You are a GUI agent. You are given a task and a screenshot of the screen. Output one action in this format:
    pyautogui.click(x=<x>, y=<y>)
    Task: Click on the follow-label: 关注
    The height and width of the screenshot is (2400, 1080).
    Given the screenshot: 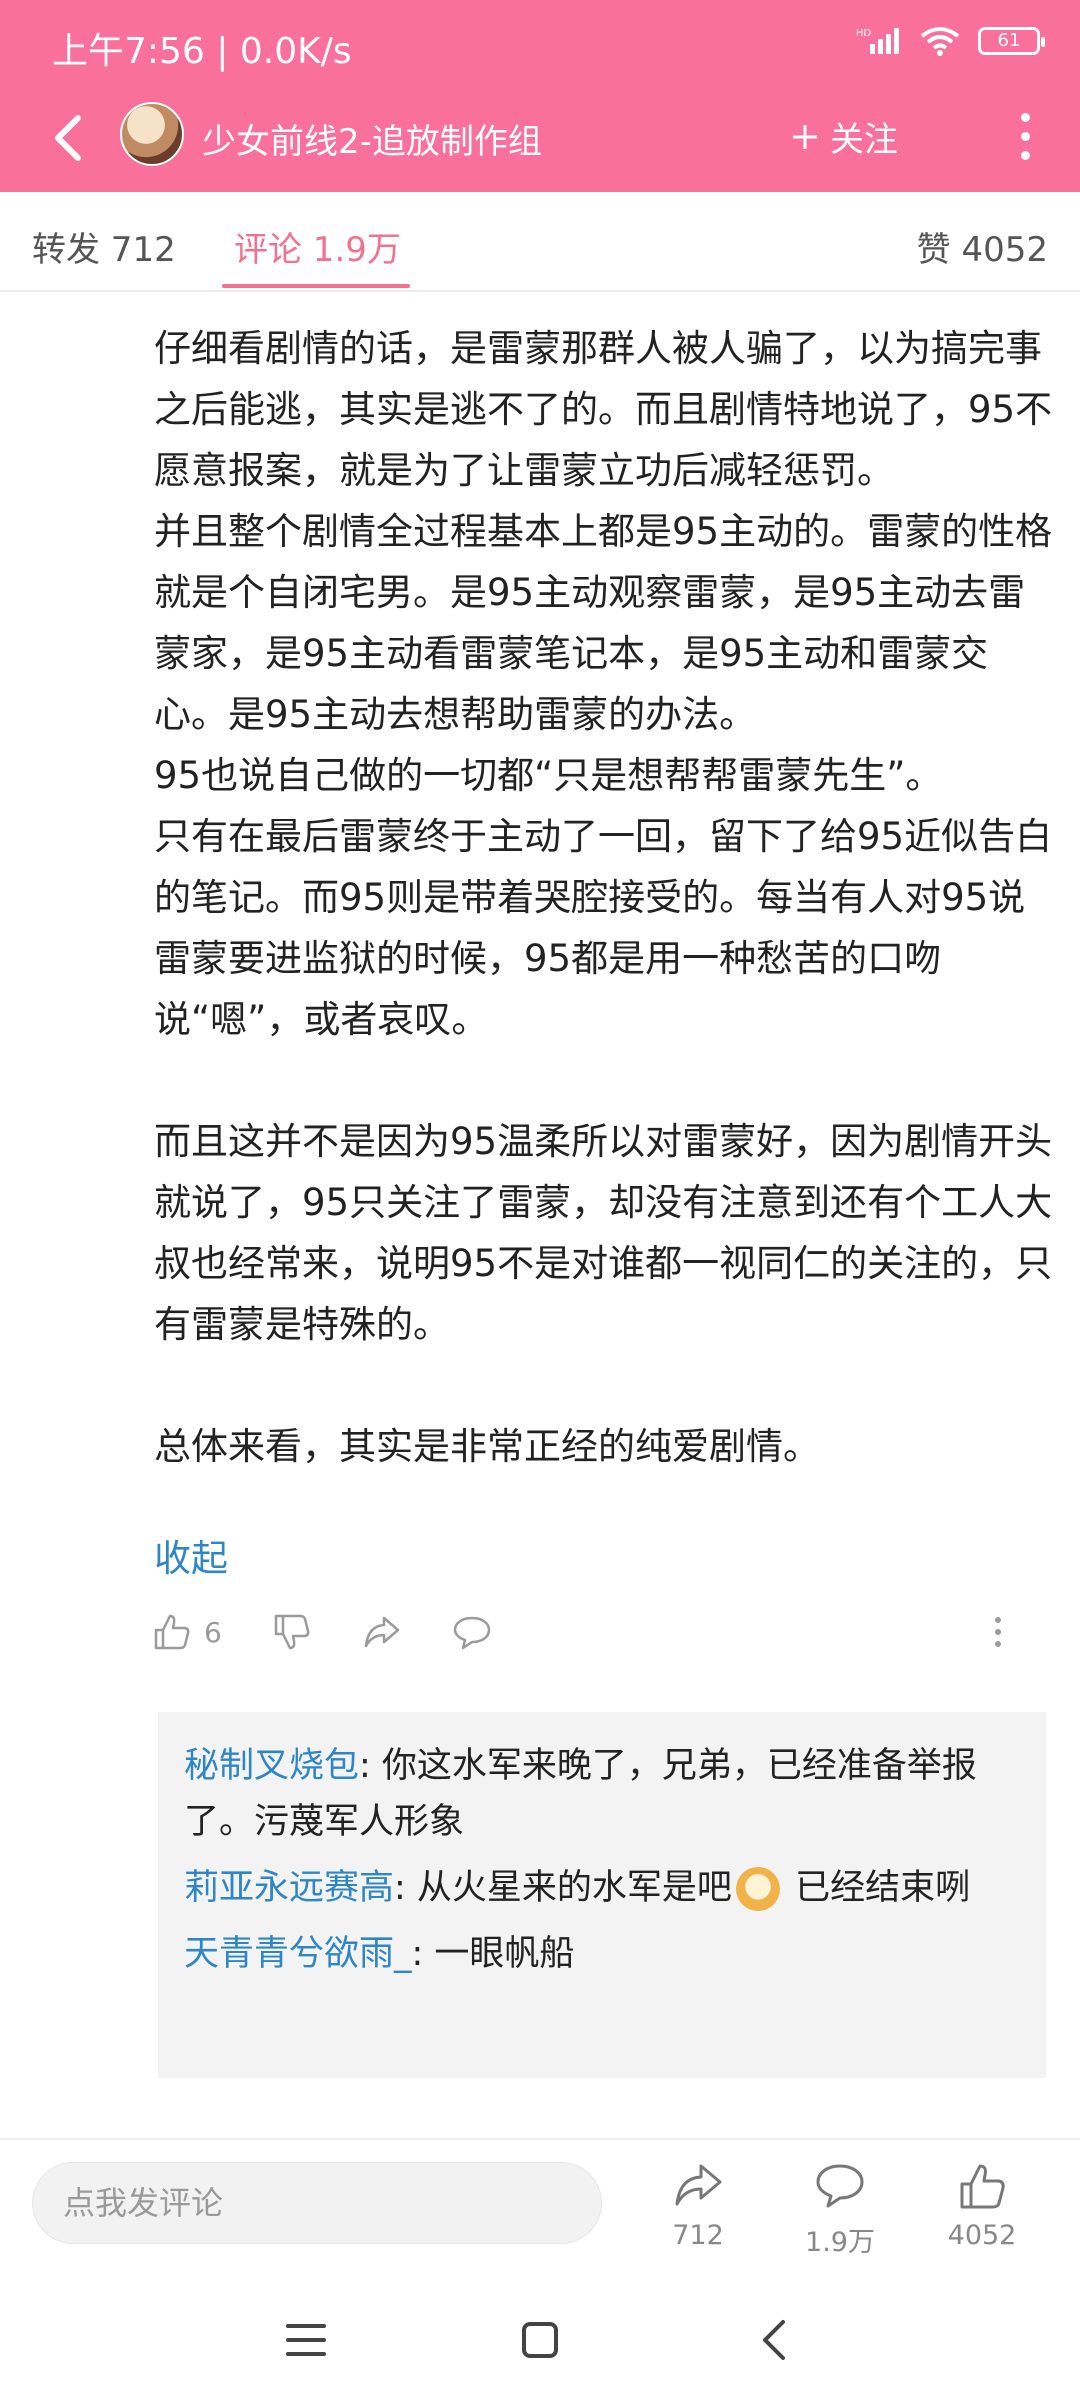 What is the action you would take?
    pyautogui.click(x=864, y=140)
    